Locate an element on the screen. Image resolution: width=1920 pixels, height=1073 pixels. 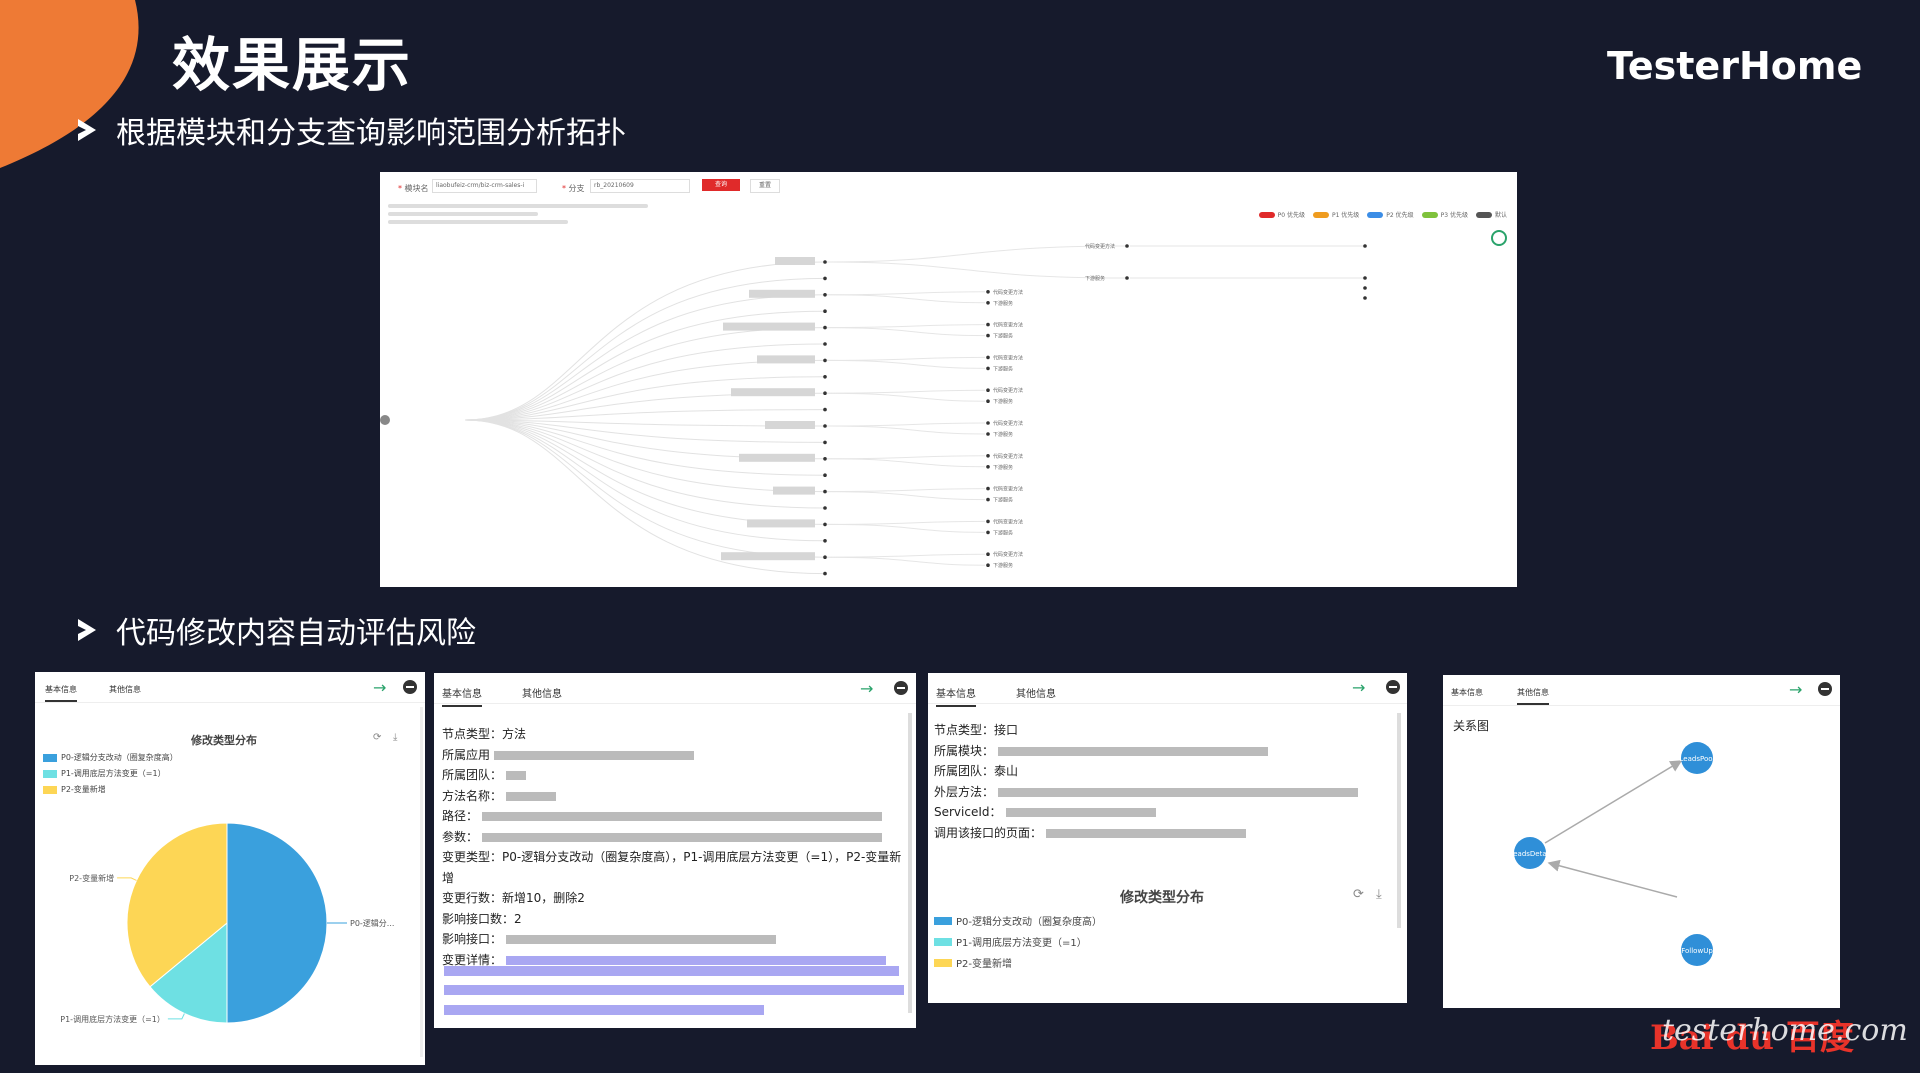
field-label: 方法名称： is located at coordinates (472, 795).